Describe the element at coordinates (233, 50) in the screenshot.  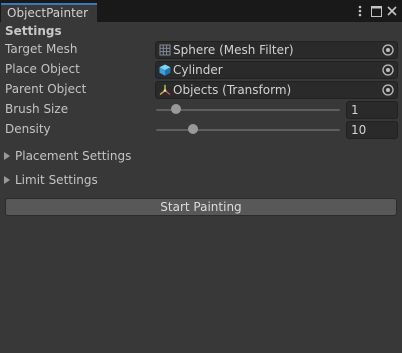
I see `target-mesh-value: Sphere (Mesh Filter)` at that location.